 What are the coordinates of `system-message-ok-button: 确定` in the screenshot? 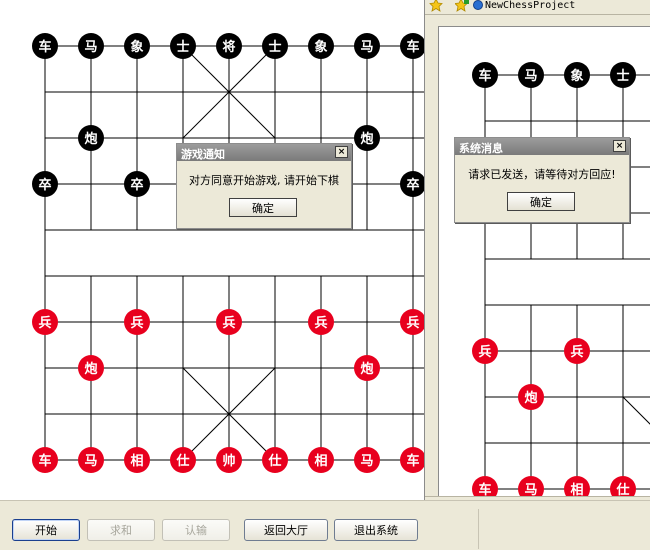 It's located at (541, 201).